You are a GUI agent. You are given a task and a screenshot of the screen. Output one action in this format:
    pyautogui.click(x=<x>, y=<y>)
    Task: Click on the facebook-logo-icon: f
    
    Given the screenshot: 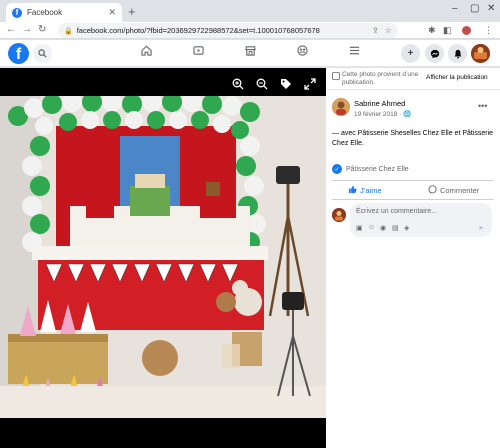 What is the action you would take?
    pyautogui.click(x=18, y=53)
    